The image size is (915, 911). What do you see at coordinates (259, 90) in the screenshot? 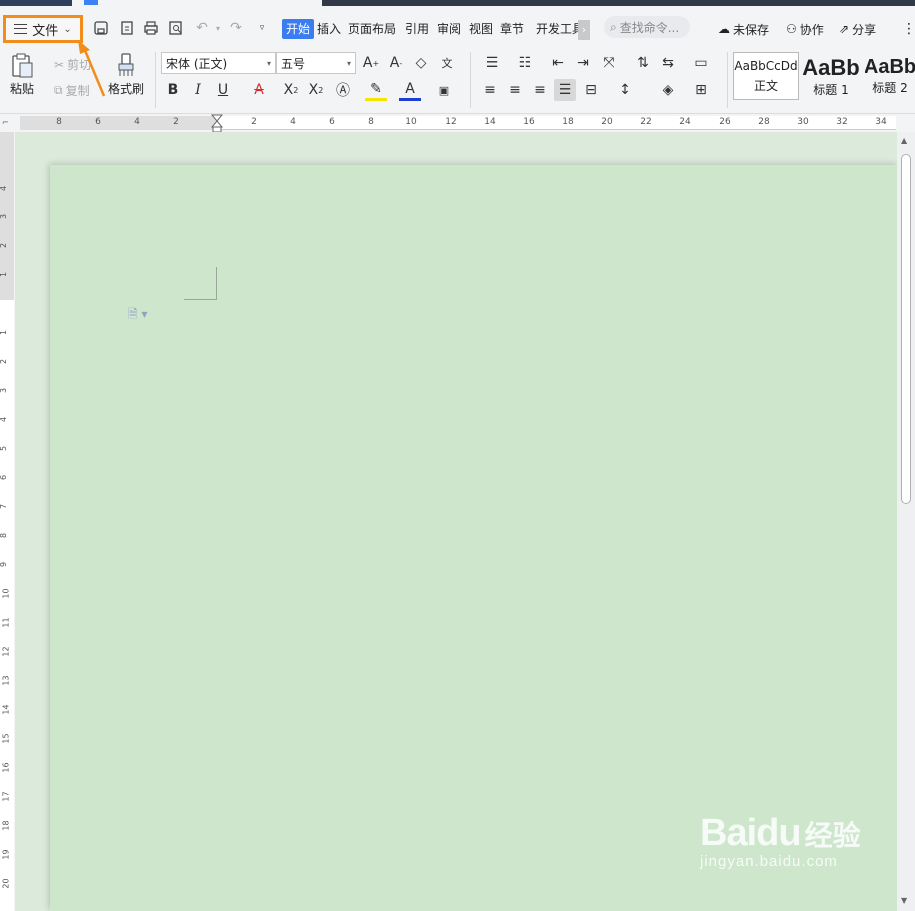
I see `strikethrough-icon: A` at bounding box center [259, 90].